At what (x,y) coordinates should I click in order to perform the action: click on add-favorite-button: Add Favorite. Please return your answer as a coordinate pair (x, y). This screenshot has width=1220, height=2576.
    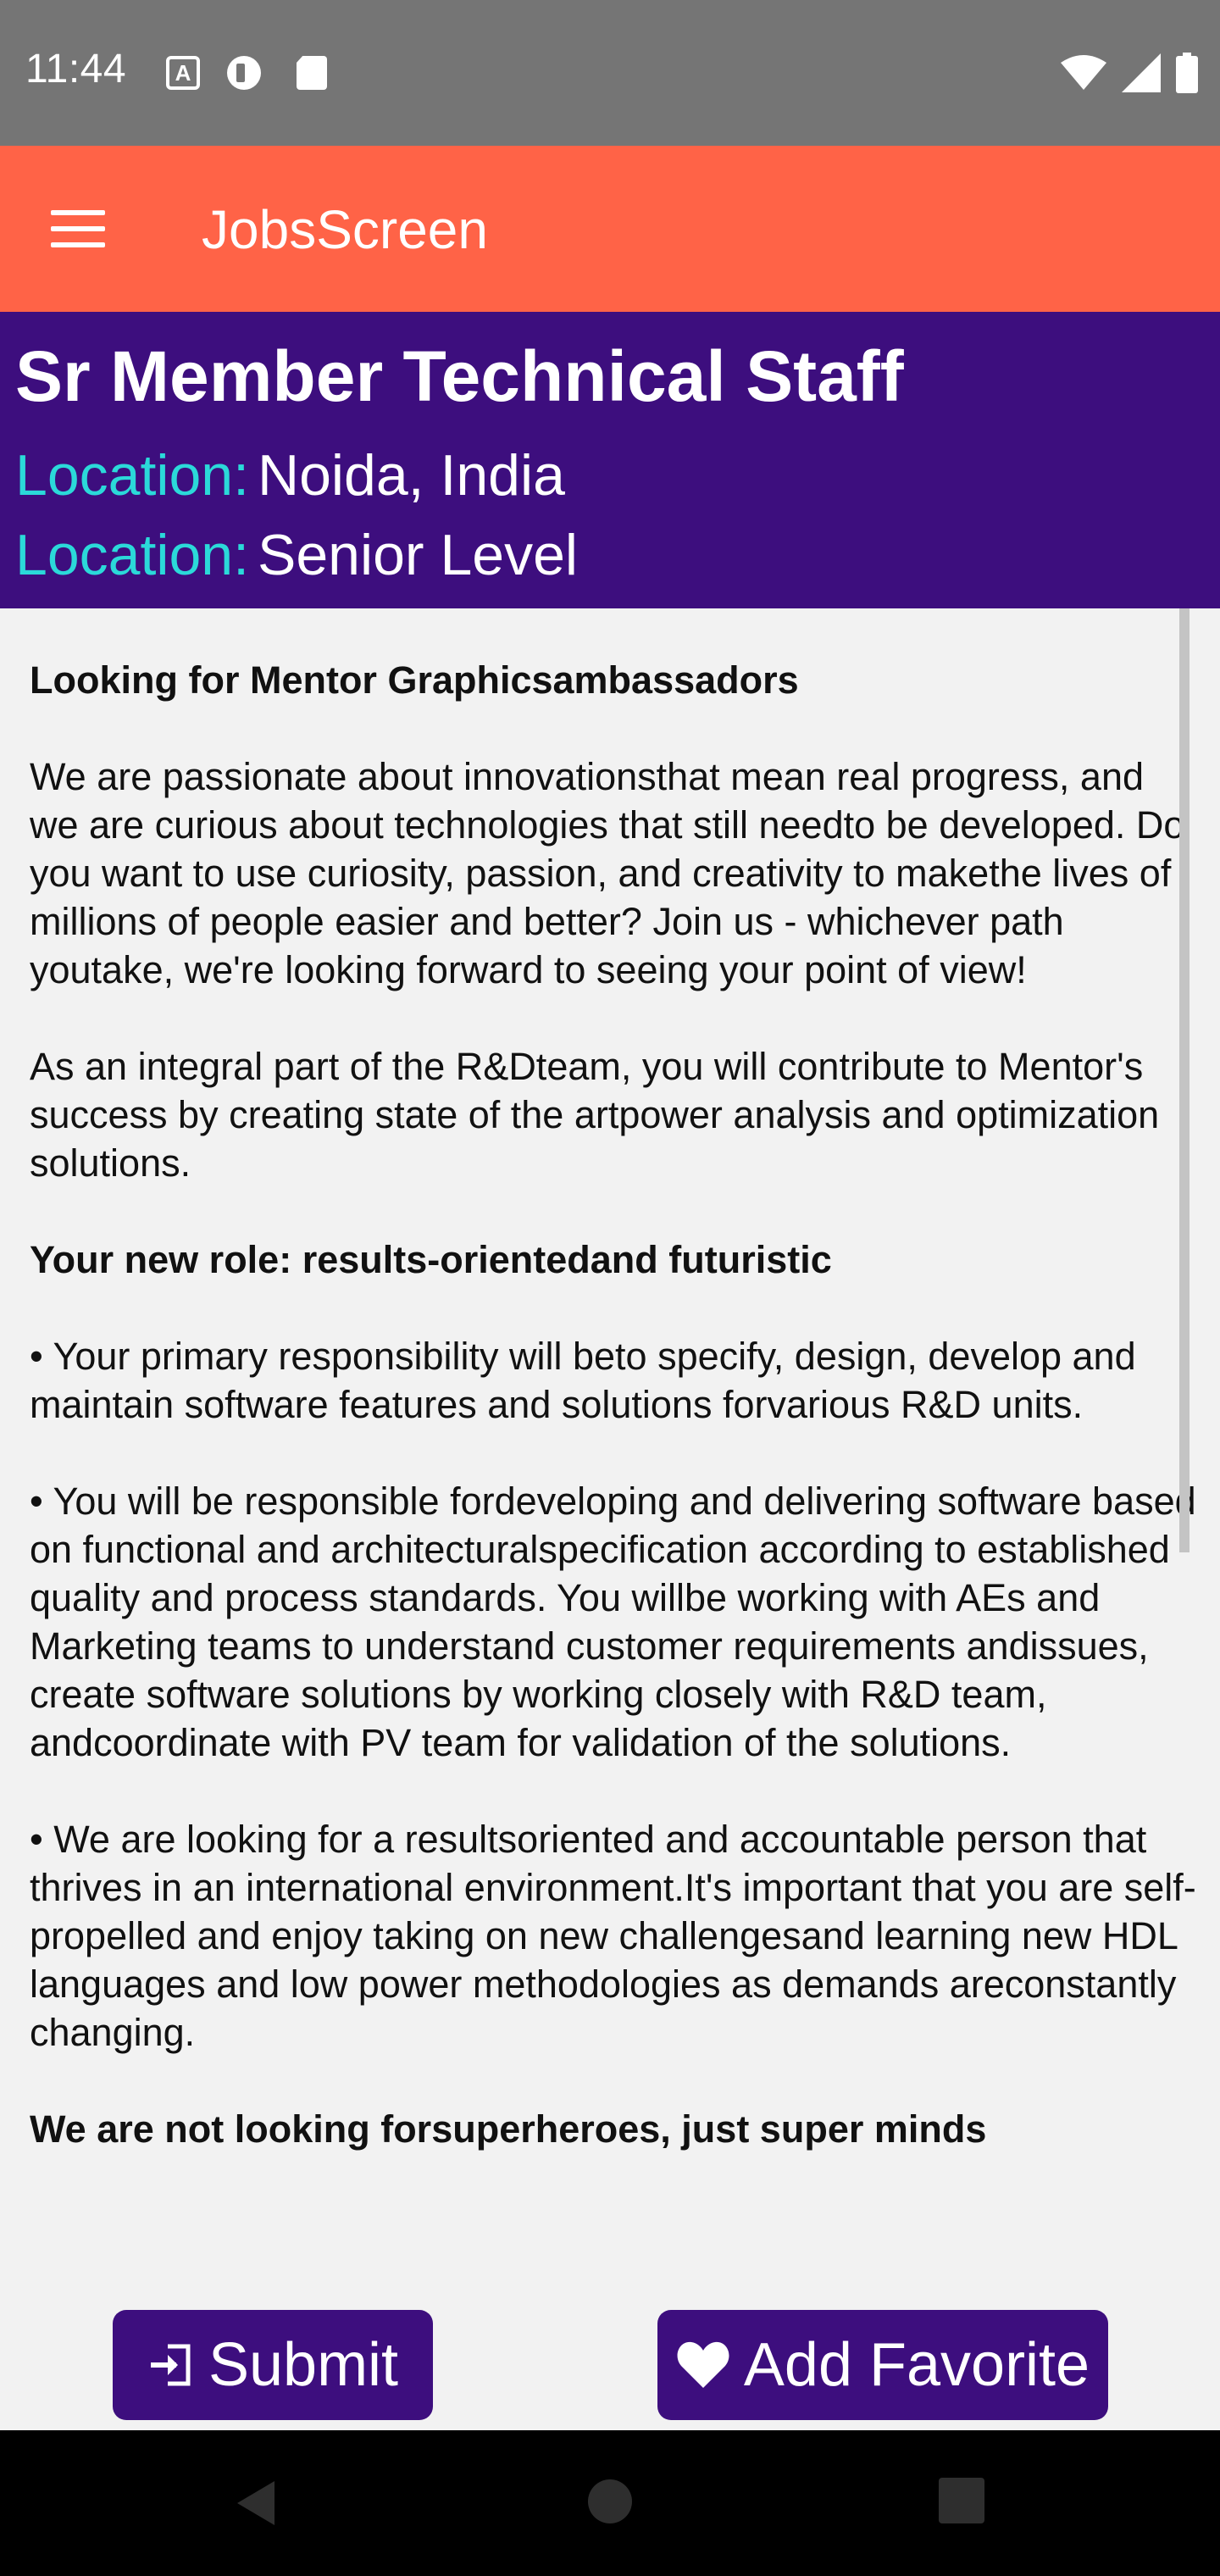
    Looking at the image, I should click on (882, 2365).